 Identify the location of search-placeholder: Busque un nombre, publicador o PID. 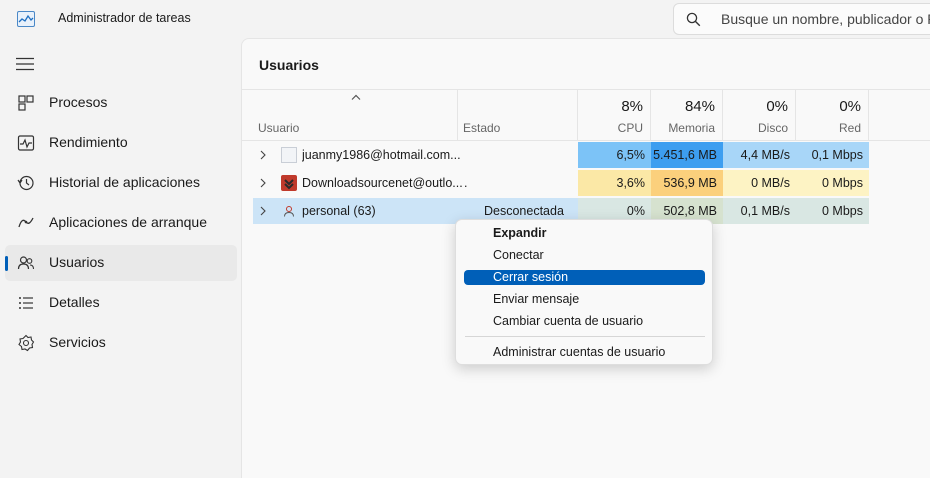
(825, 19).